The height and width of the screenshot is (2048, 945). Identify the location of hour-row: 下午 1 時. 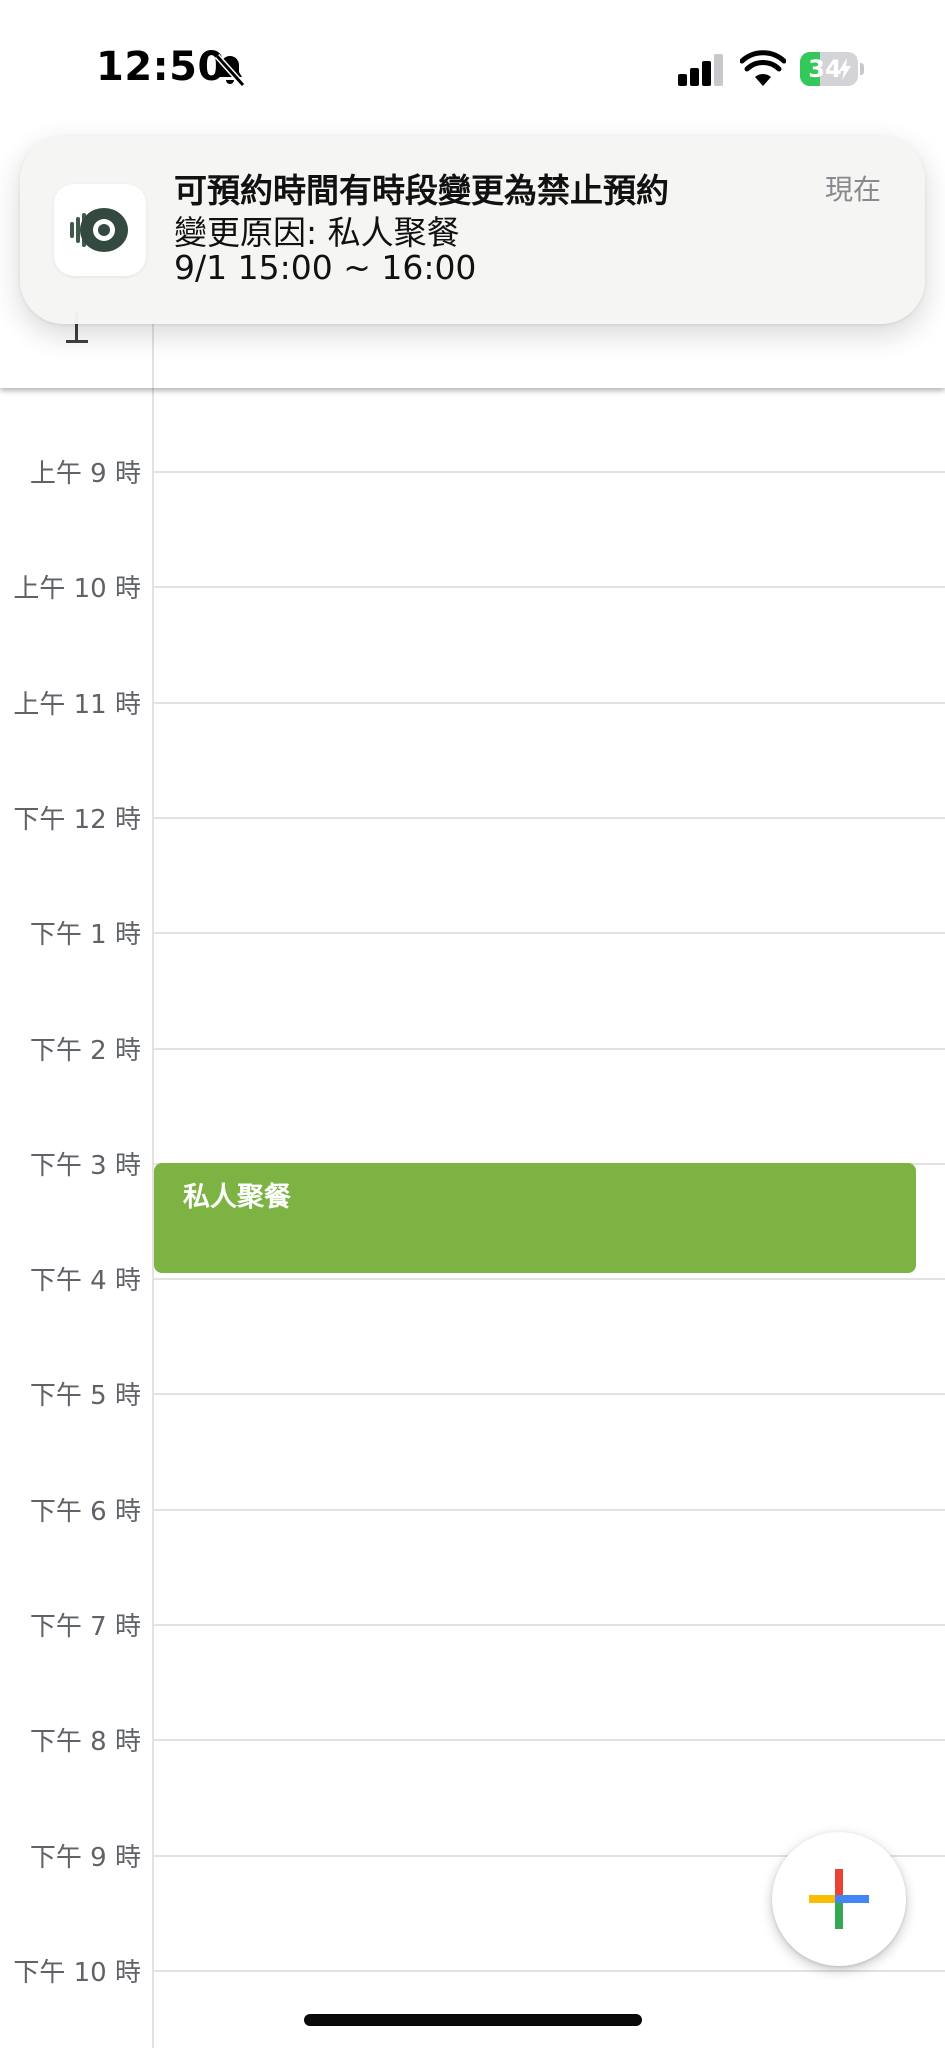
(472, 935).